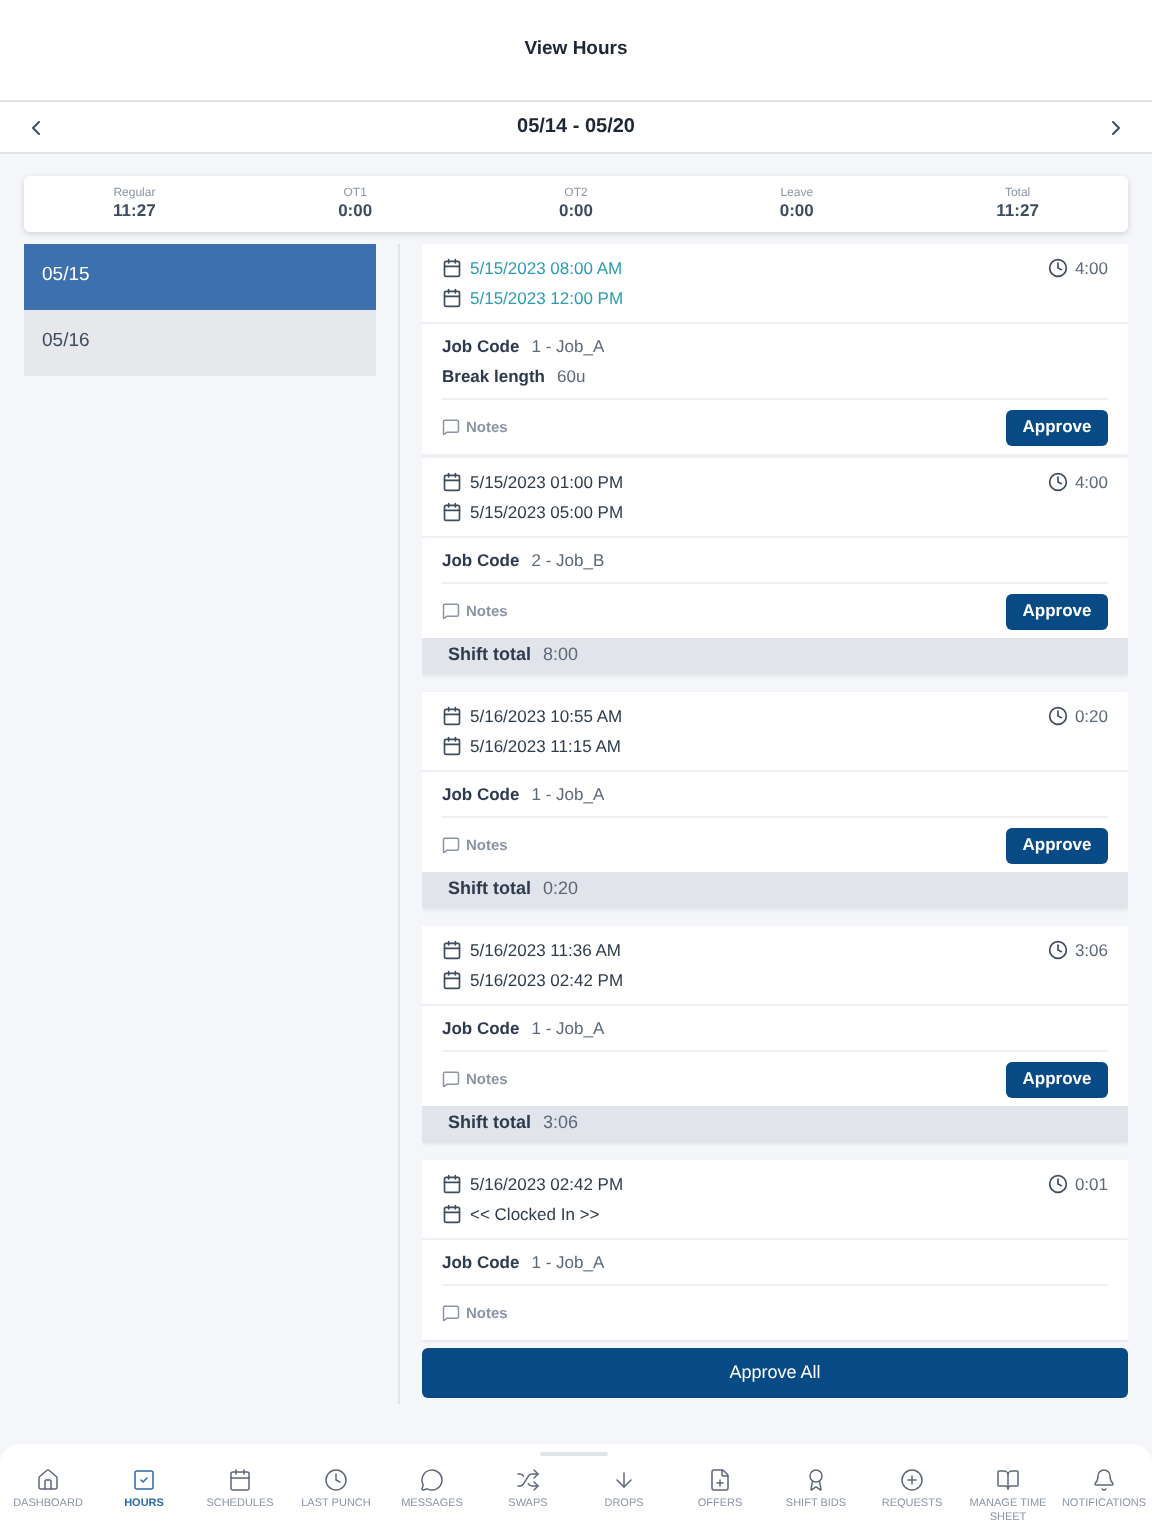  Describe the element at coordinates (561, 1123) in the screenshot. I see `shift-total-value: 3:06` at that location.